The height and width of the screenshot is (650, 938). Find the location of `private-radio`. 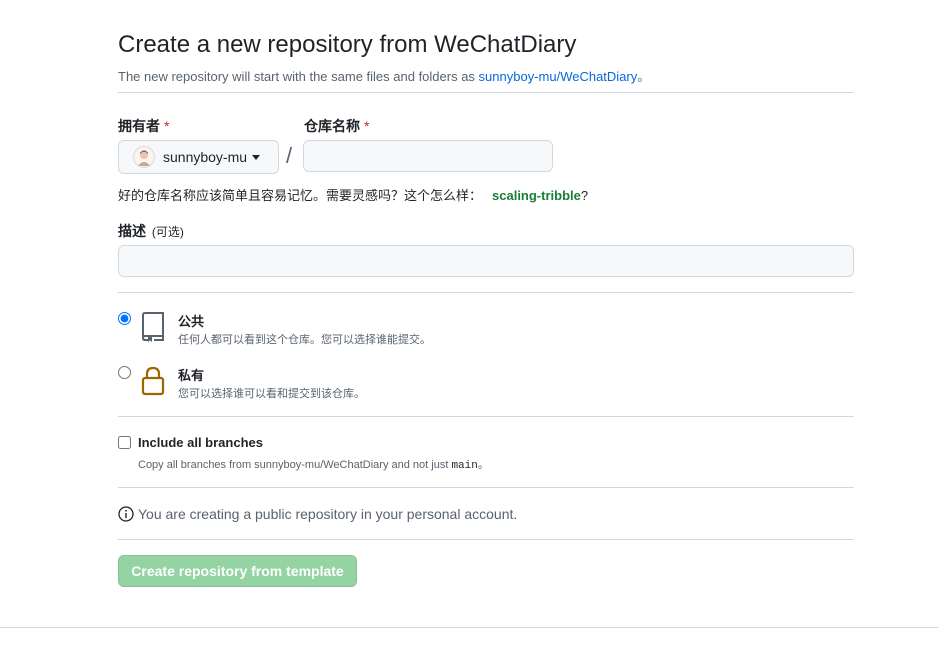

private-radio is located at coordinates (124, 372).